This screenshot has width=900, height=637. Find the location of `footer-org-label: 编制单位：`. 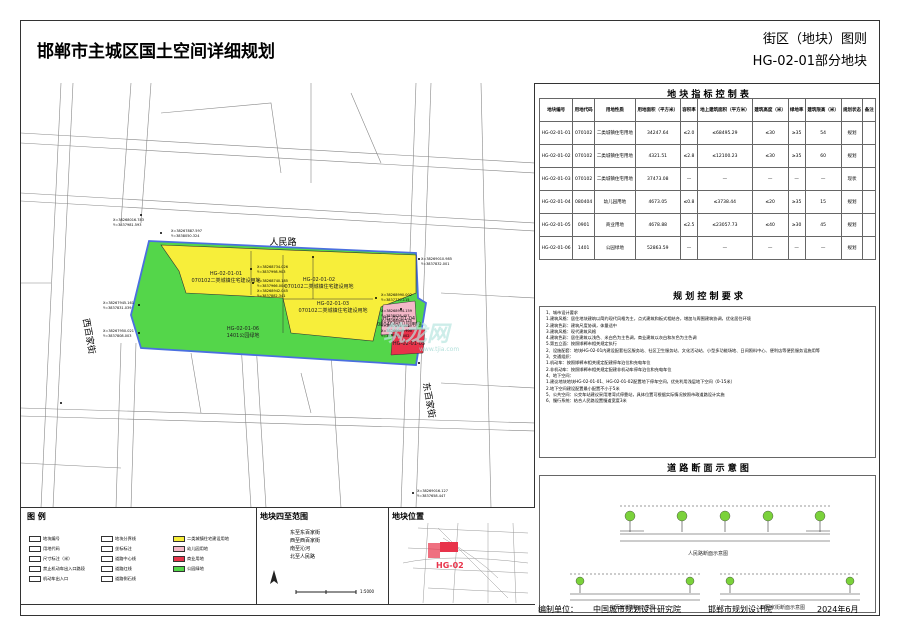

footer-org-label: 编制单位： is located at coordinates (558, 609).